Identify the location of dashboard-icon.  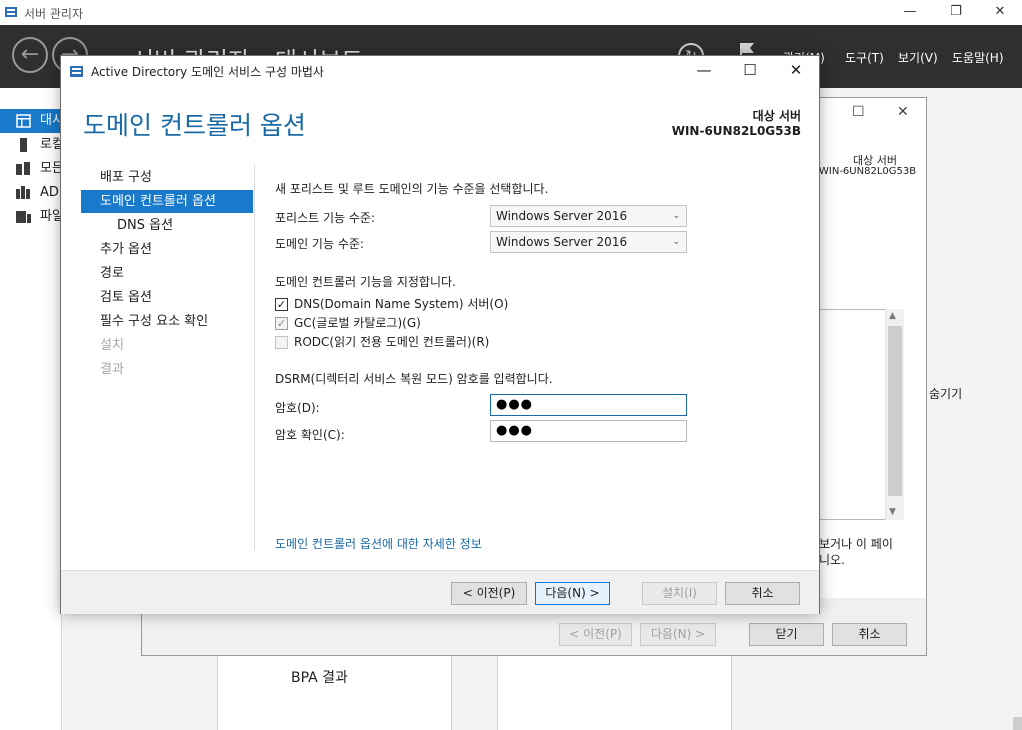
(23, 121).